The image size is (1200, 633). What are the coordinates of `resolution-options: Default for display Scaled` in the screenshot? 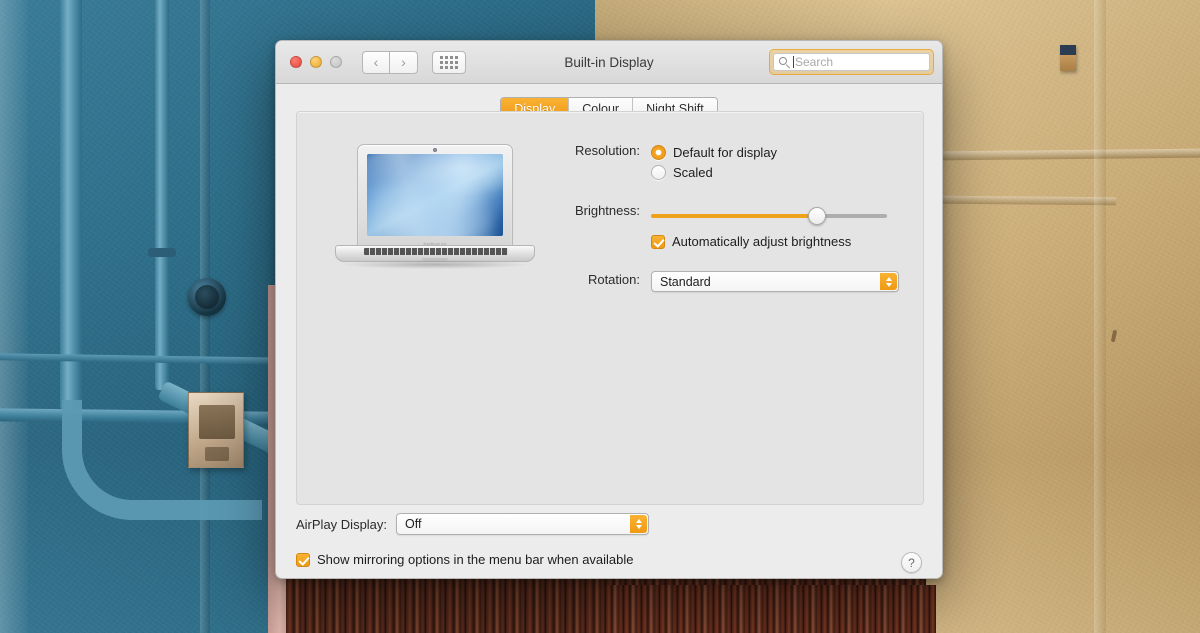 It's located at (714, 162).